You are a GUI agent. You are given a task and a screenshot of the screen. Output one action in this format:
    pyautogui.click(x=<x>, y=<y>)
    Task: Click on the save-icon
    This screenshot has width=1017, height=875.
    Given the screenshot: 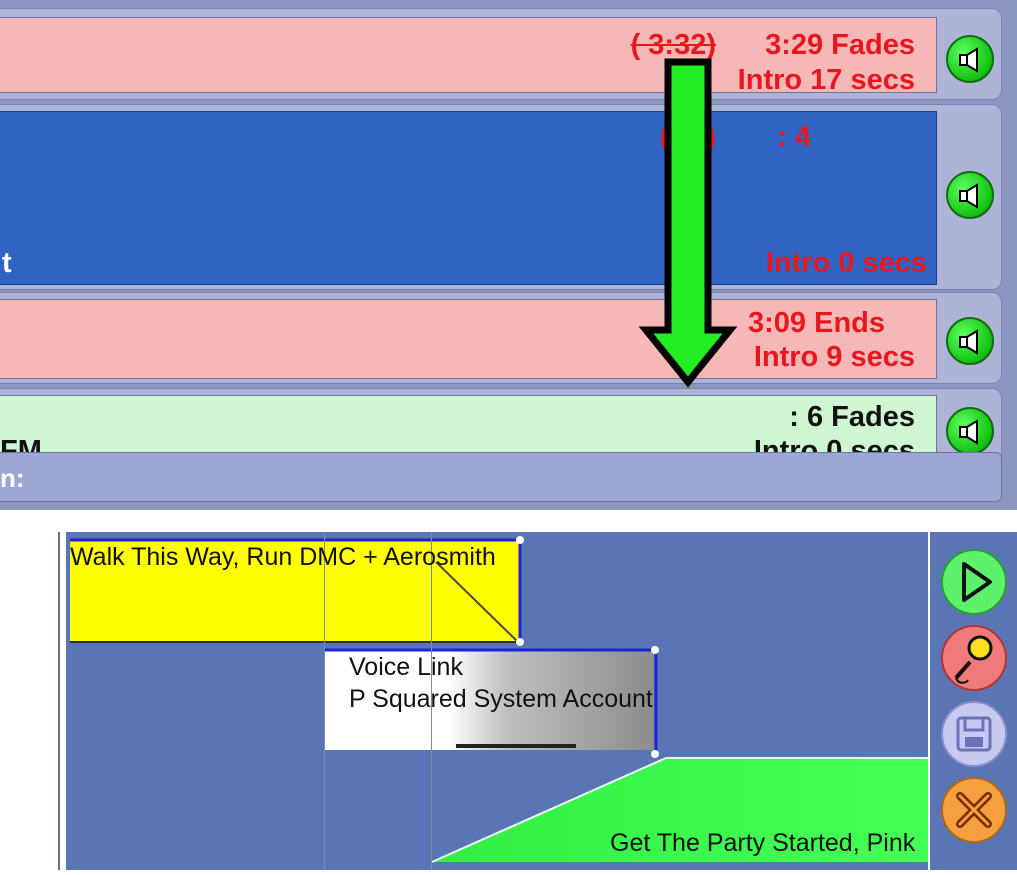 What is the action you would take?
    pyautogui.click(x=974, y=734)
    